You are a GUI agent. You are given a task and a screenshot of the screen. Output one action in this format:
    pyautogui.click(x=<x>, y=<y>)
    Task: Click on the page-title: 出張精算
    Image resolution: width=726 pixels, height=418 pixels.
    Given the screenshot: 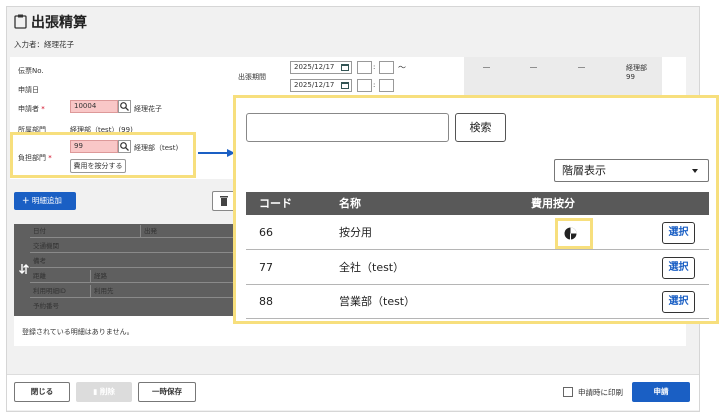 What is the action you would take?
    pyautogui.click(x=59, y=23)
    